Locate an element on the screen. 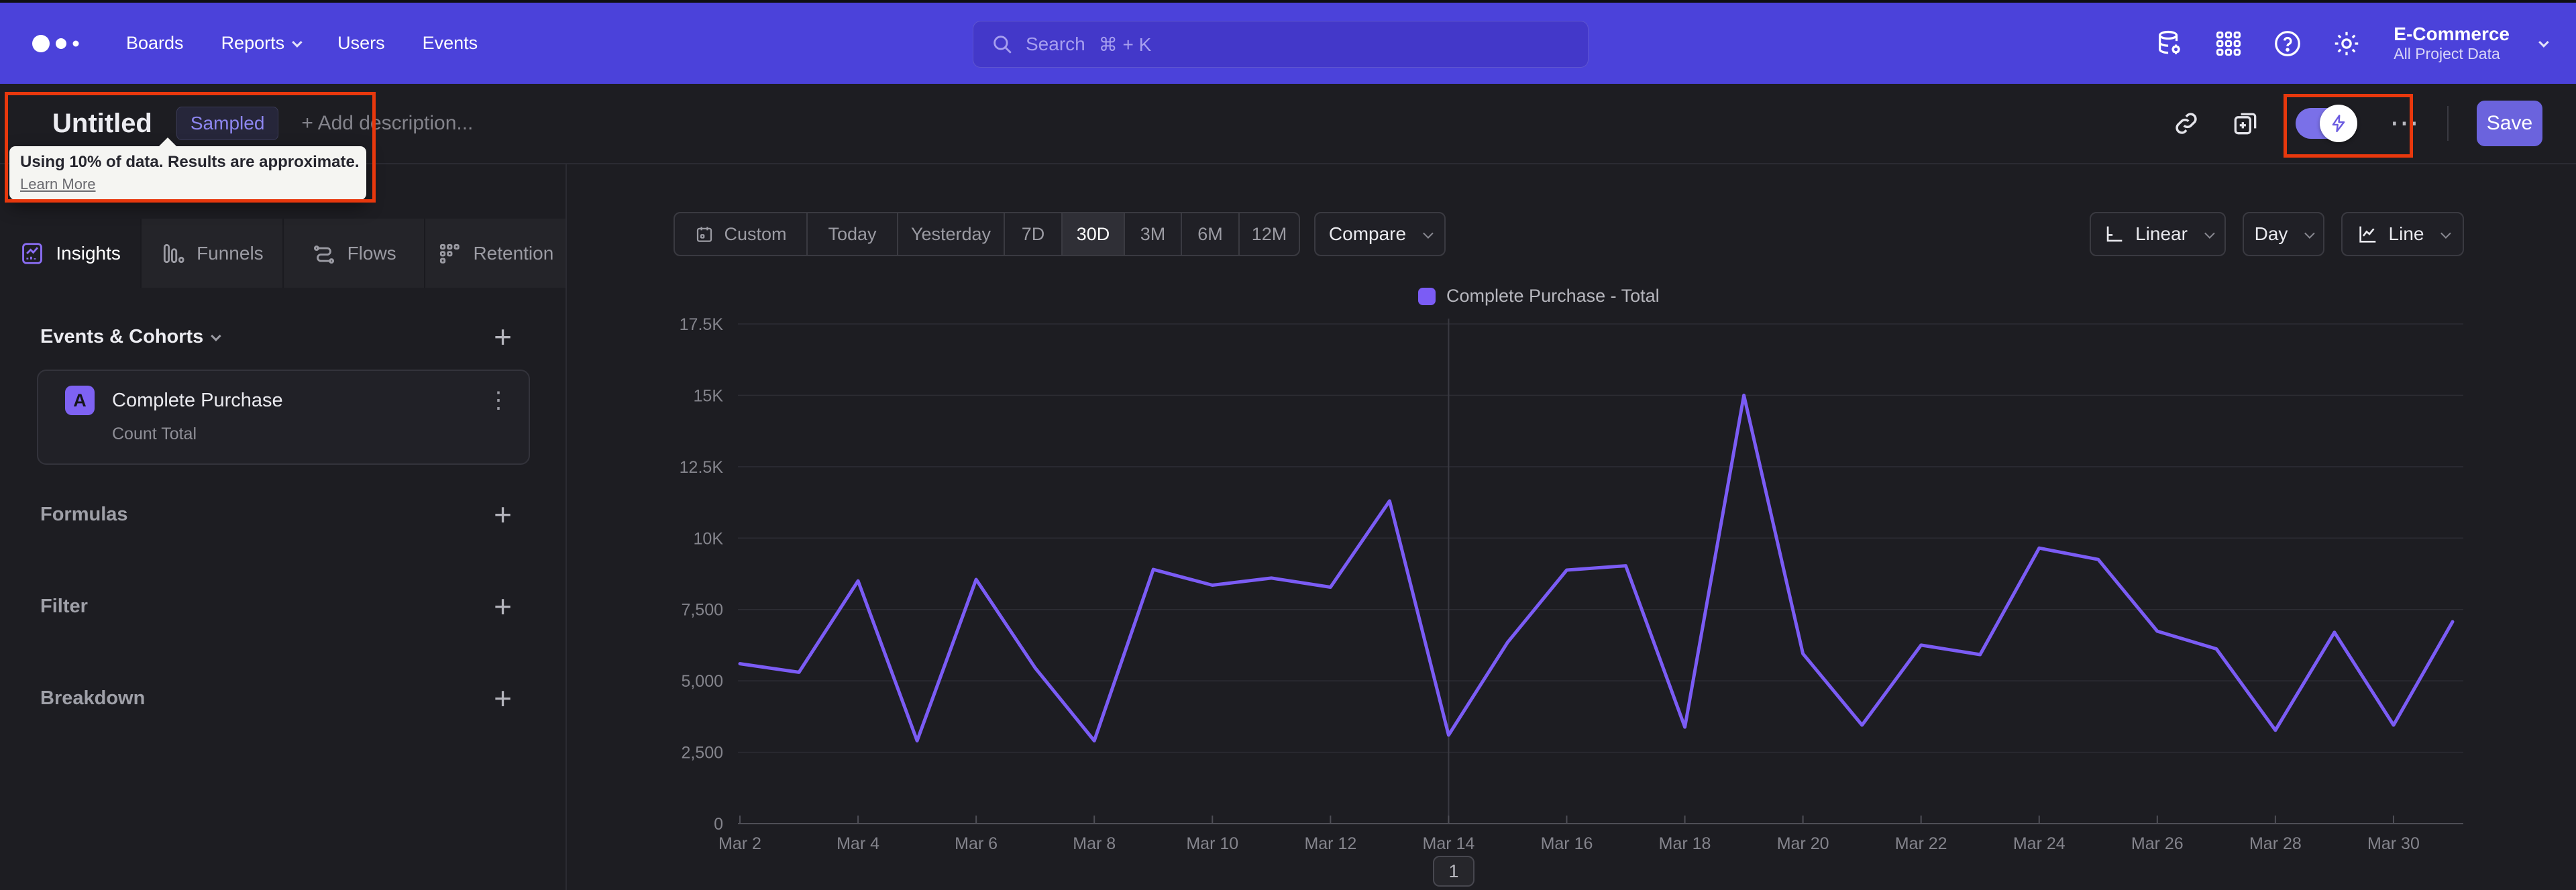 The width and height of the screenshot is (2576, 890). report-title: Untitled is located at coordinates (102, 124).